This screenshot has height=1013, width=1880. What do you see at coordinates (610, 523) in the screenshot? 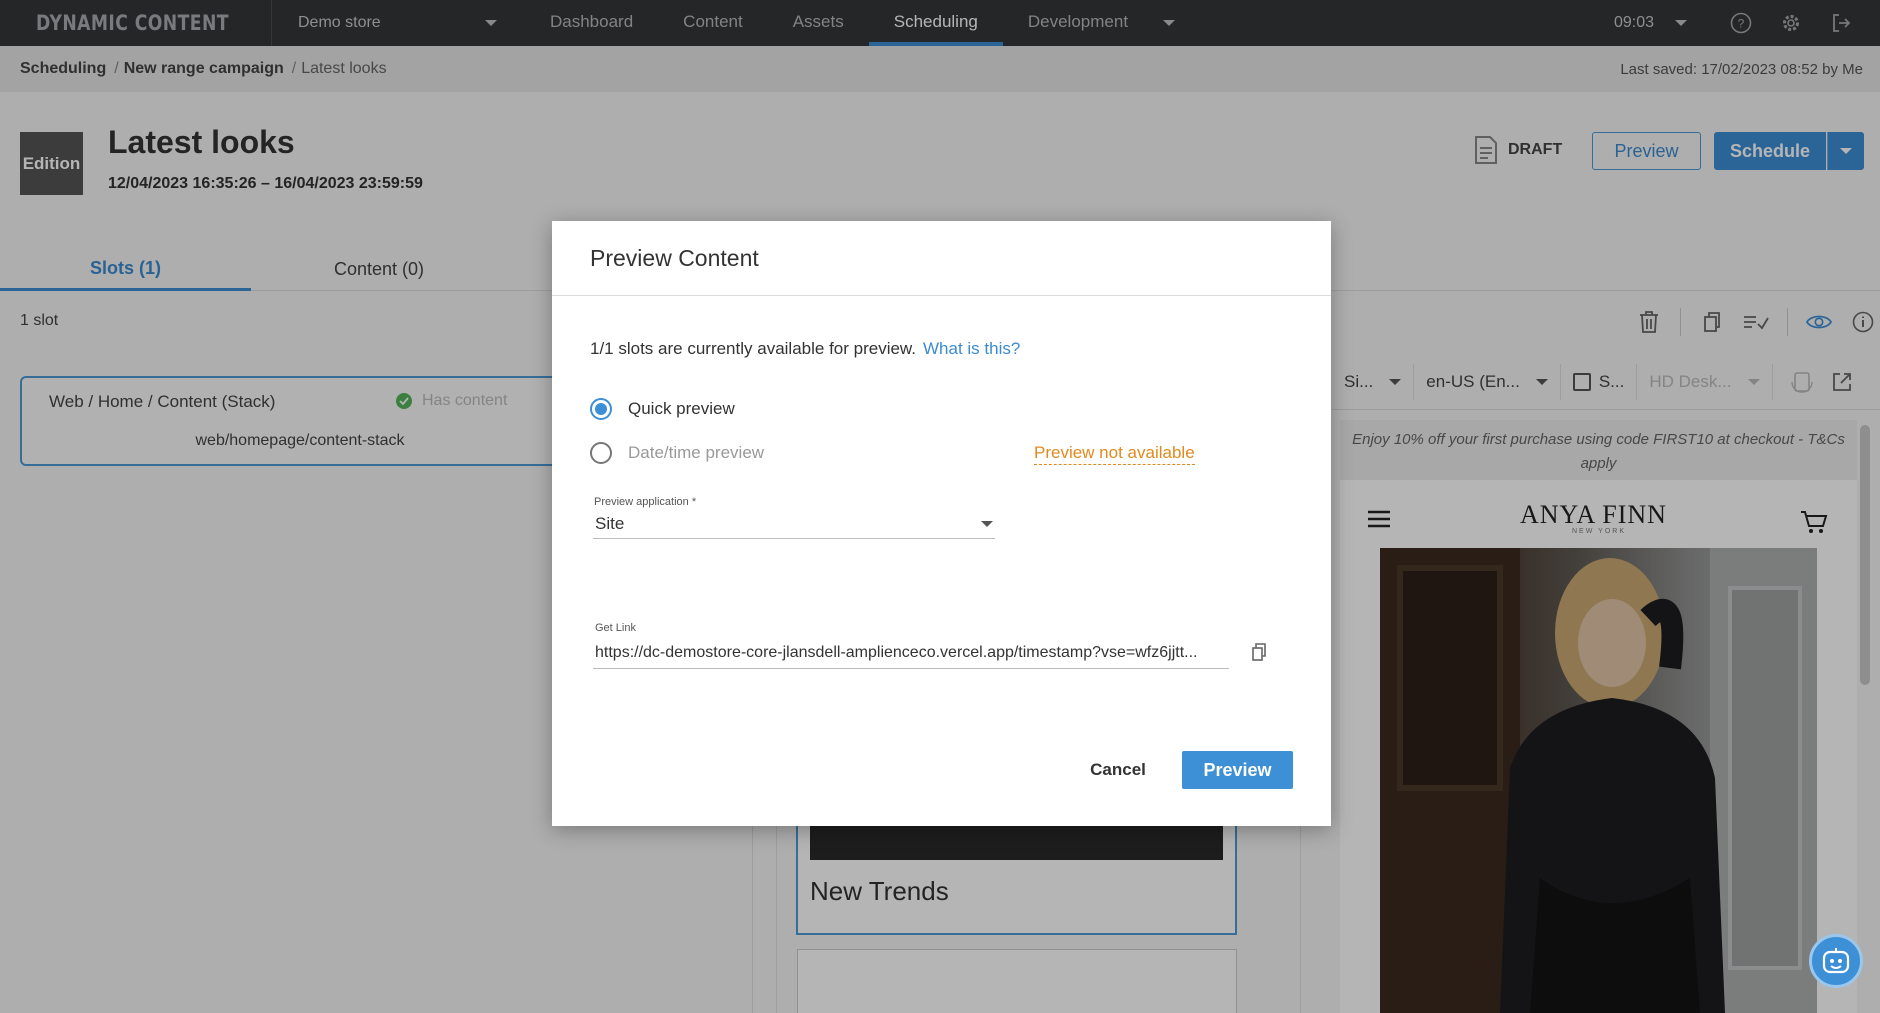
I see `preview-application-value: Site` at bounding box center [610, 523].